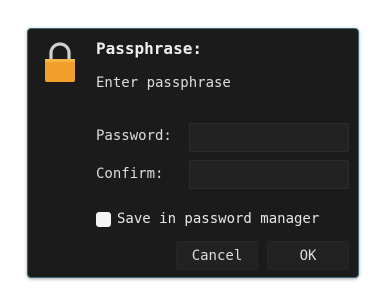 The height and width of the screenshot is (305, 386). I want to click on save-password-option: Save in password manager, so click(207, 219).